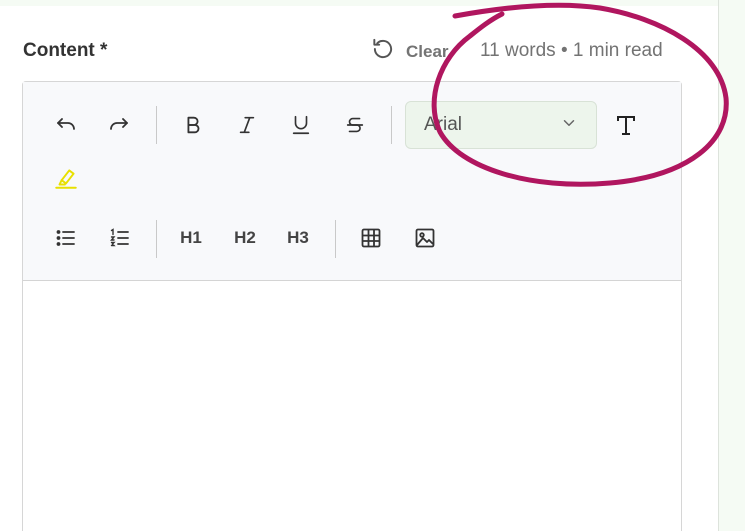 This screenshot has width=745, height=531. I want to click on bold-button, so click(193, 125).